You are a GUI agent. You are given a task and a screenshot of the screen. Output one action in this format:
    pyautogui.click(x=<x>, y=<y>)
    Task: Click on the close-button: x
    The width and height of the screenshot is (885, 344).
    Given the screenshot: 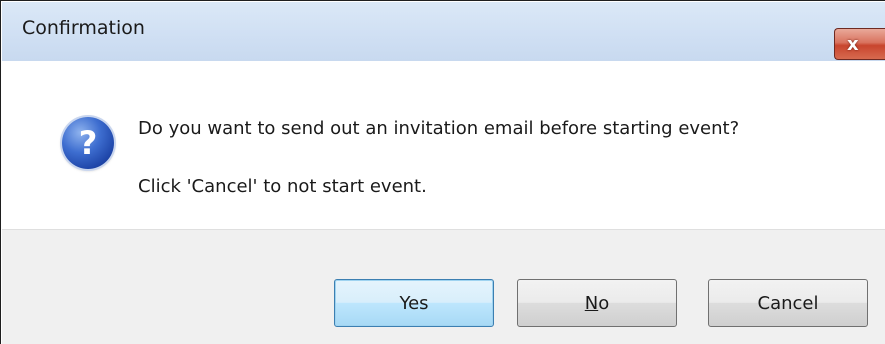 What is the action you would take?
    pyautogui.click(x=859, y=44)
    